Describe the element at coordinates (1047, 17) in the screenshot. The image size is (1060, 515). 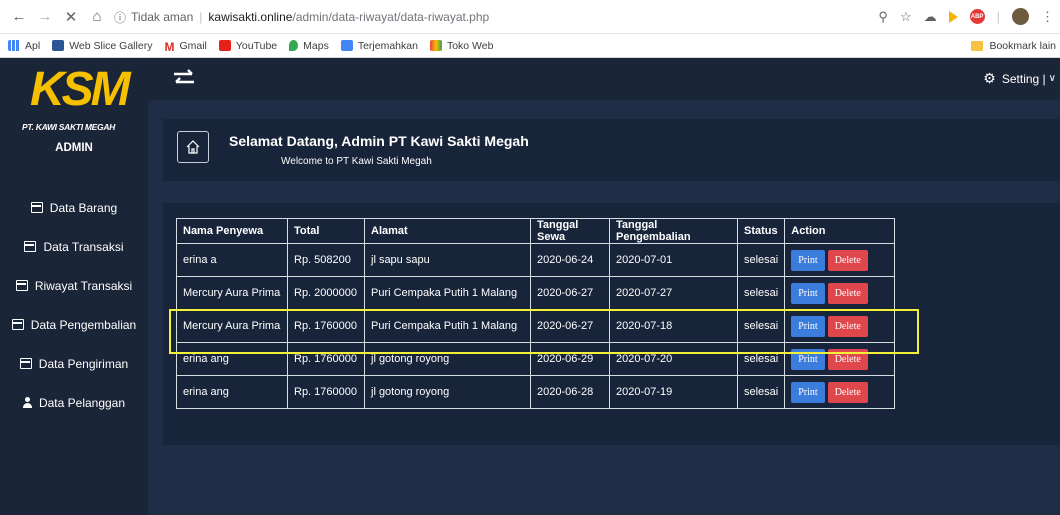
I see `menu-kebab-icon: ⋮` at that location.